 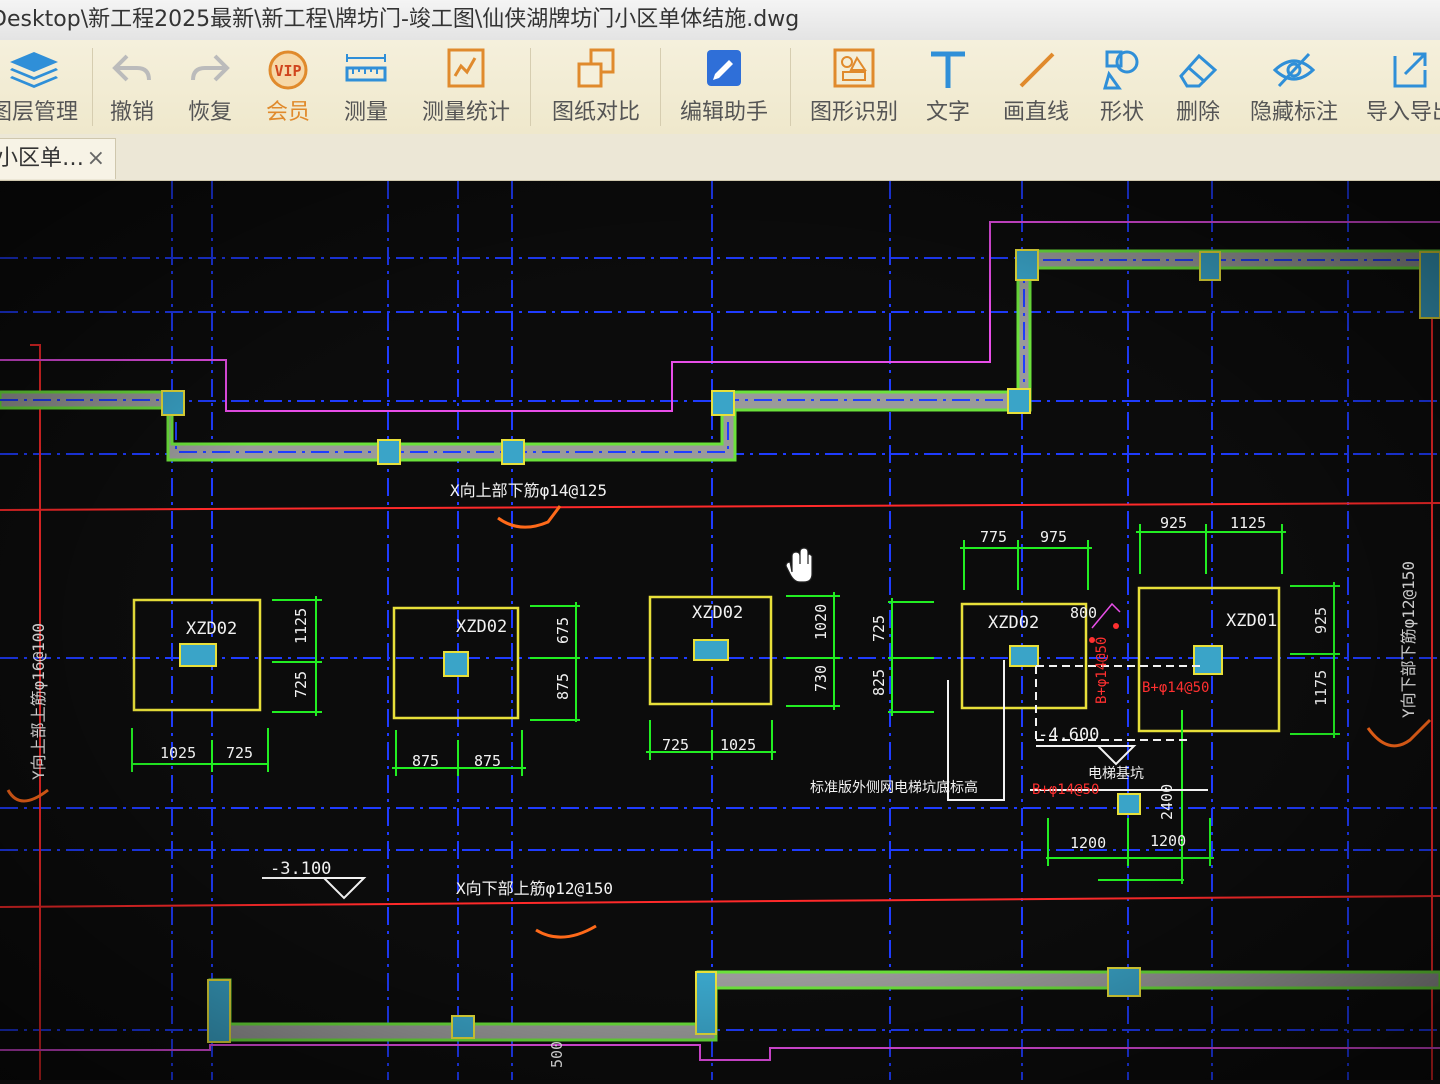 I want to click on toolbar-label: 编辑助手, so click(x=723, y=112).